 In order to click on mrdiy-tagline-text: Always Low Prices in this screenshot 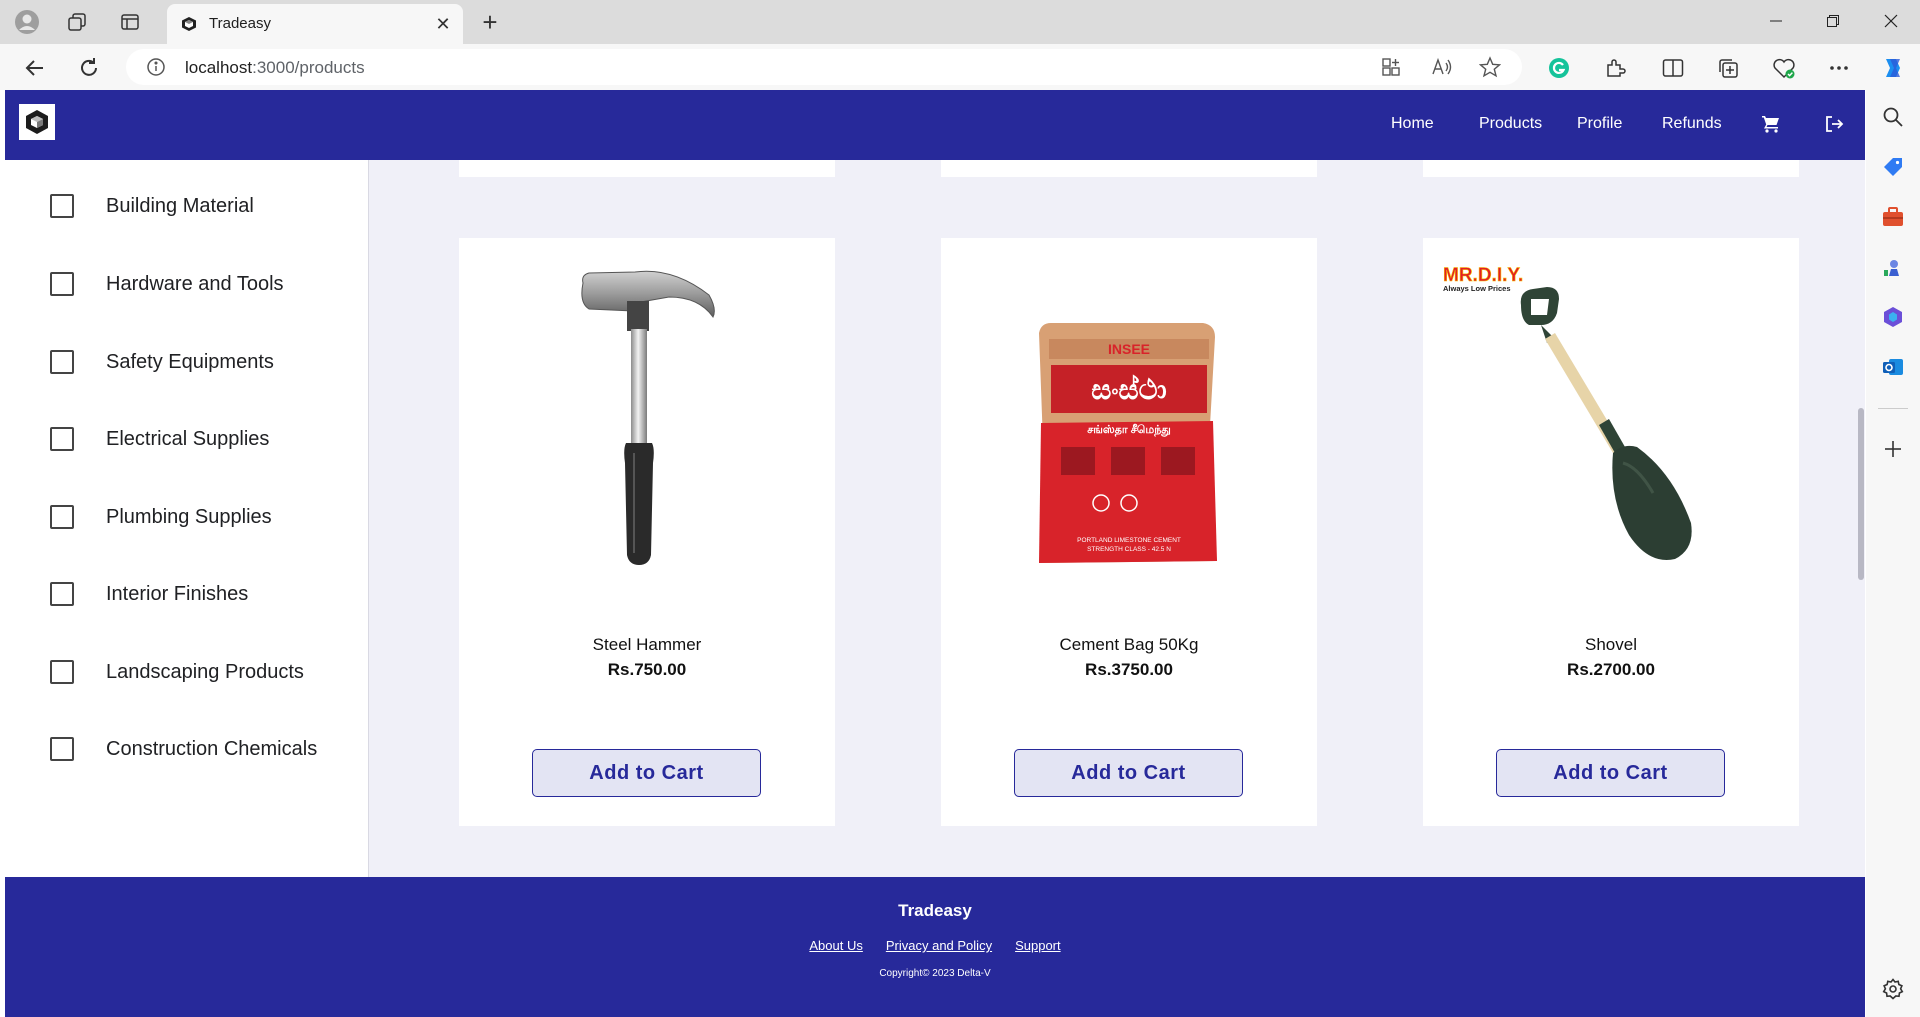, I will do `click(1477, 288)`.